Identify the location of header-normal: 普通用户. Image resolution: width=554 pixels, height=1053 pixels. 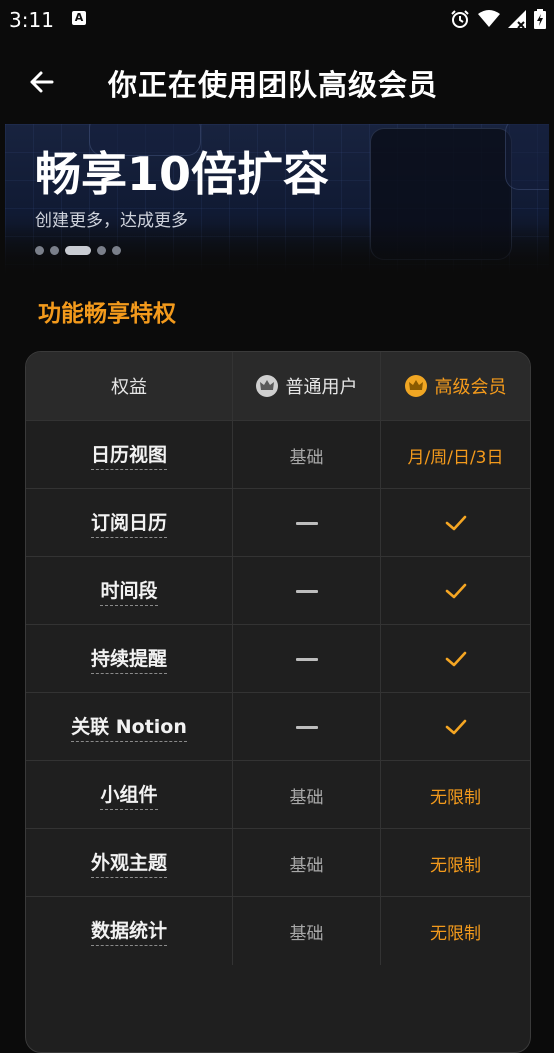
(321, 387).